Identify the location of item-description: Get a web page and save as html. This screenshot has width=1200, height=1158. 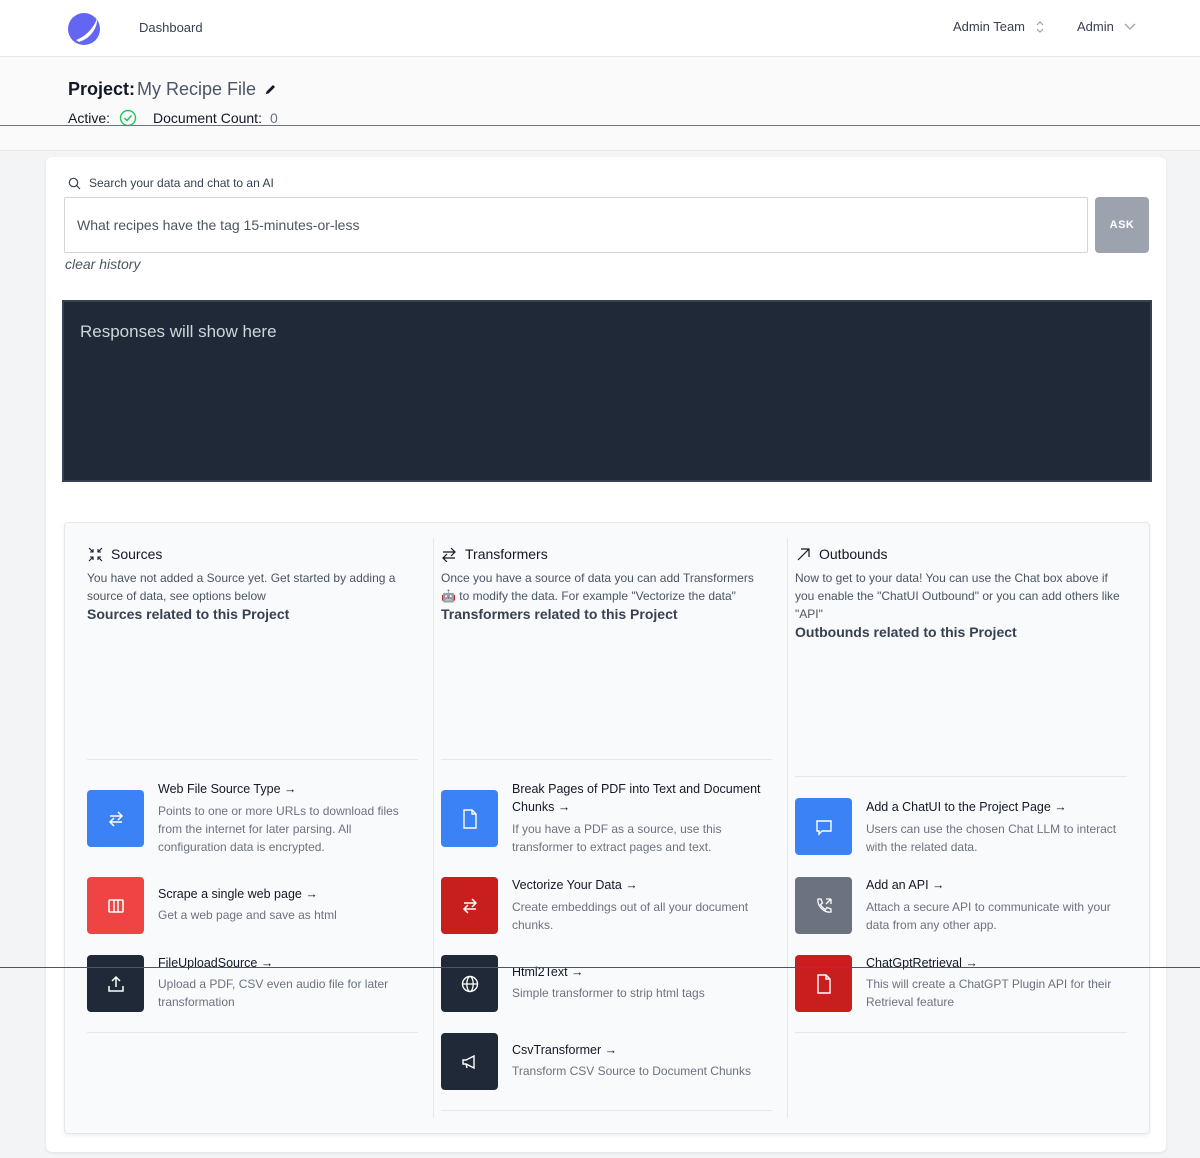
(247, 915).